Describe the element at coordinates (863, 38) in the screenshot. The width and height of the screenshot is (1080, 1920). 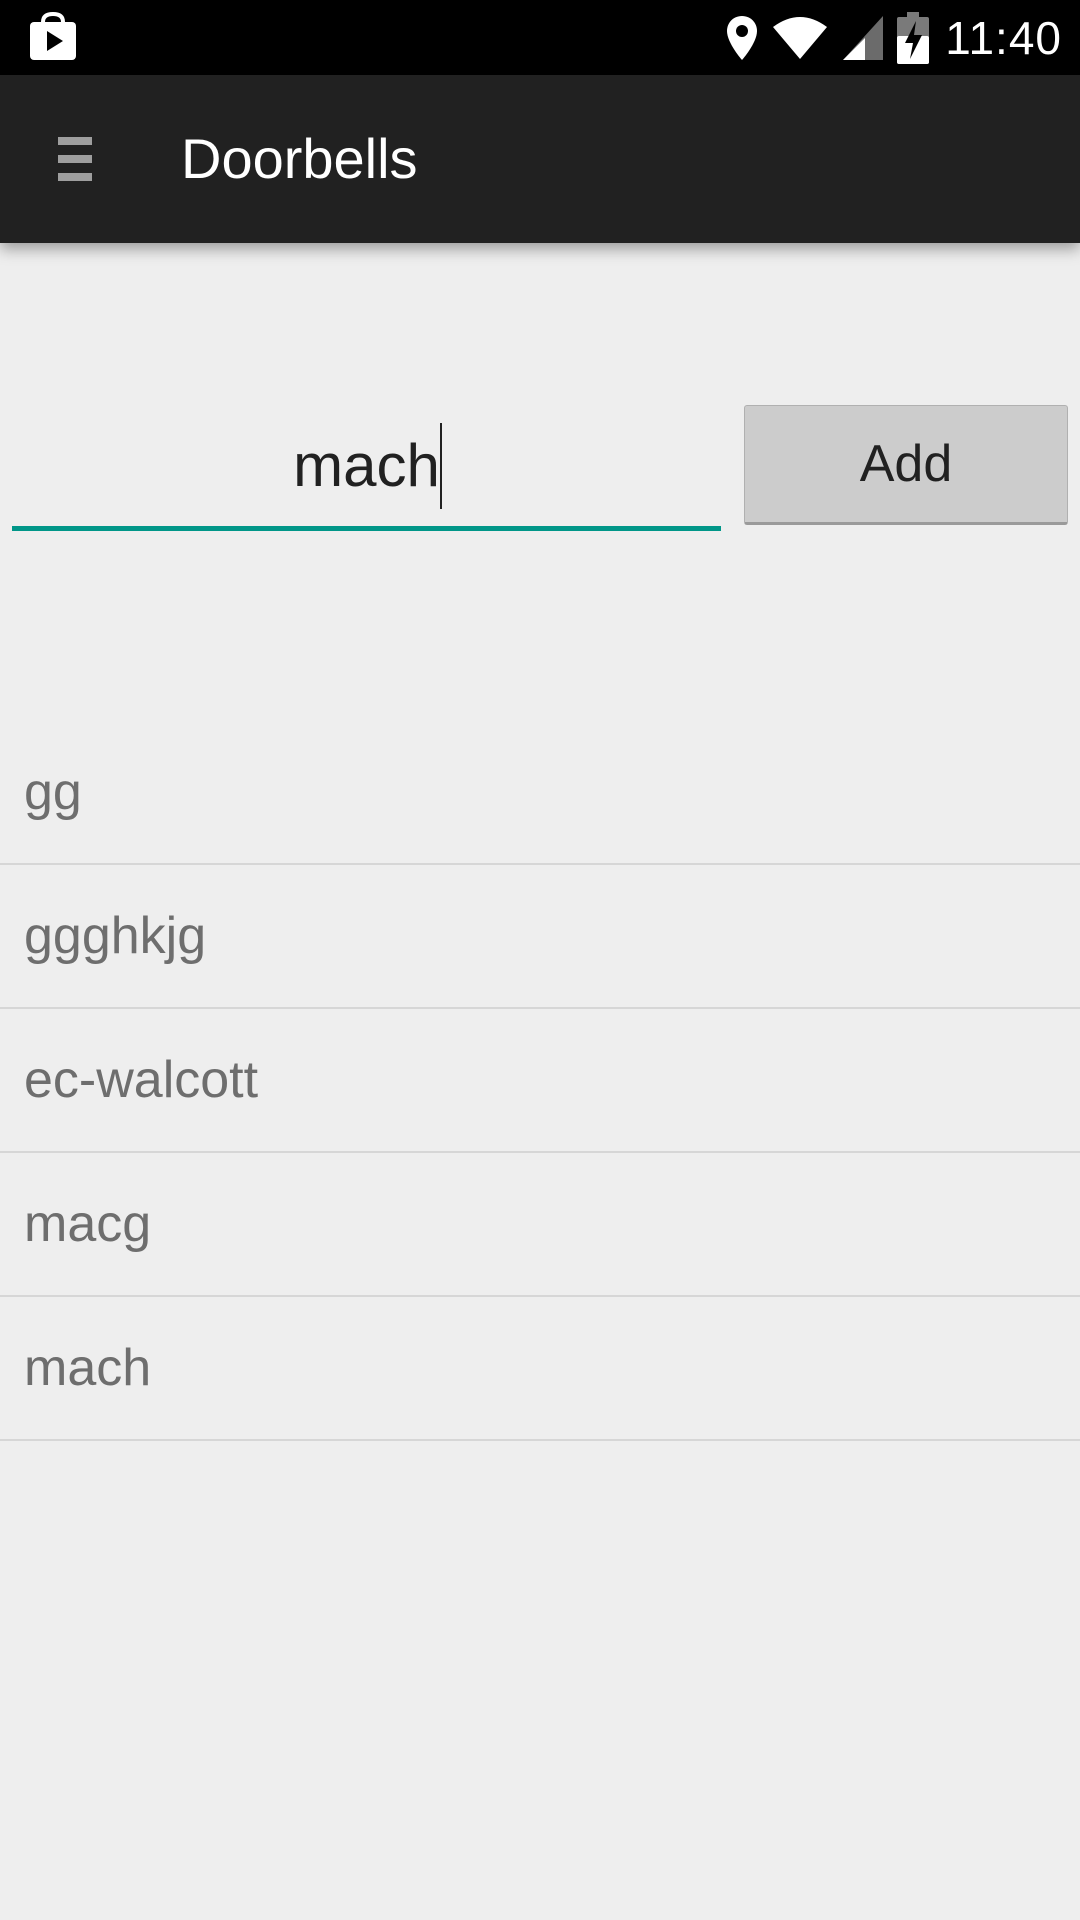
I see `cell-signal-icon` at that location.